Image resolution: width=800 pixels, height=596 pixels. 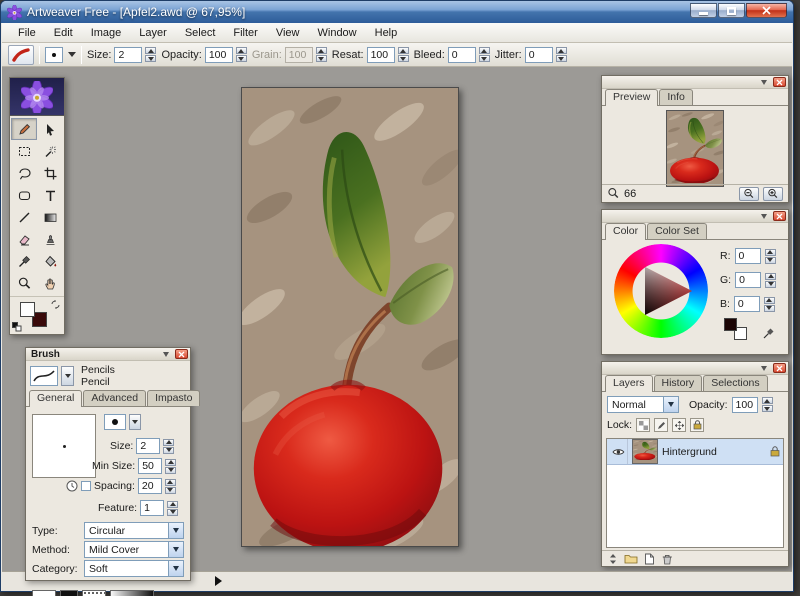 I want to click on fade-preview, so click(x=132, y=593).